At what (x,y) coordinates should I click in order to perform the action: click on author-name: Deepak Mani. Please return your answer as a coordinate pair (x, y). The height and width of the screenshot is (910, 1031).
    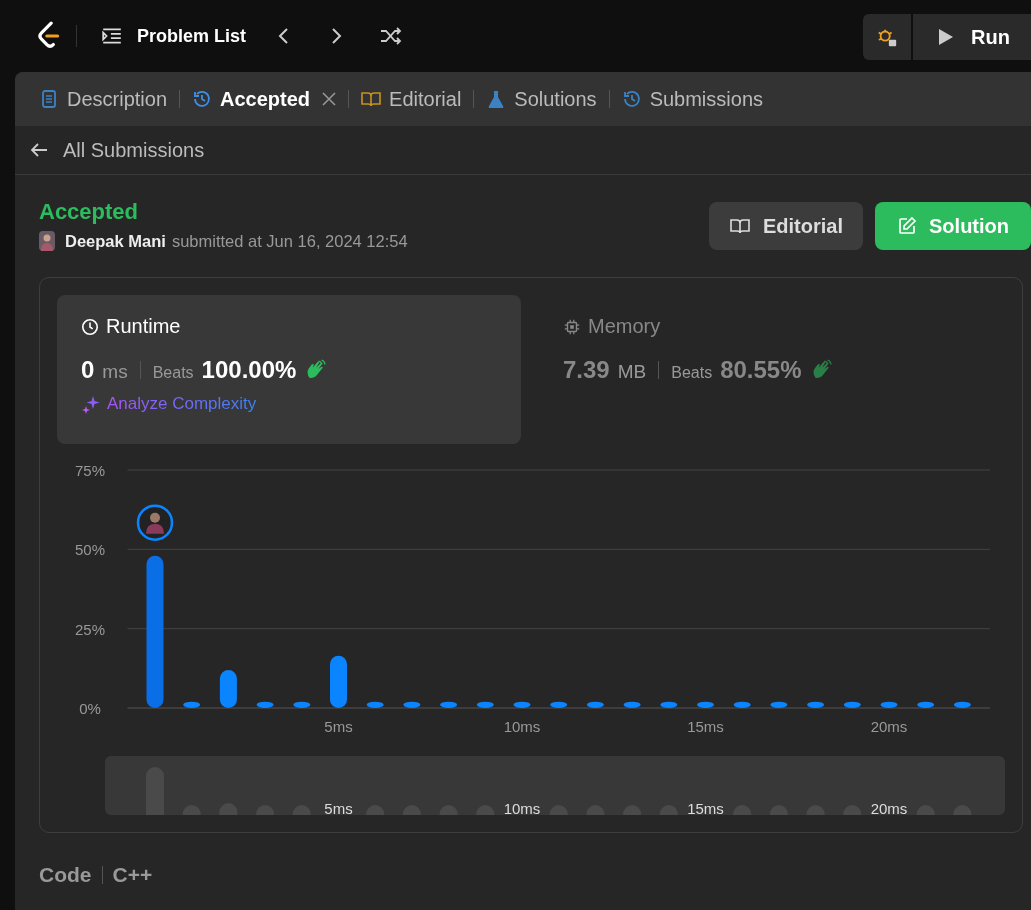
    Looking at the image, I should click on (115, 241).